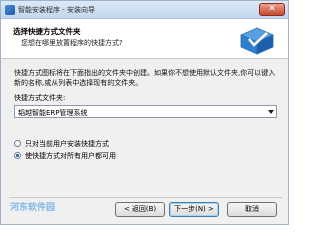 This screenshot has width=320, height=240. What do you see at coordinates (145, 197) in the screenshot?
I see `footer-divider` at bounding box center [145, 197].